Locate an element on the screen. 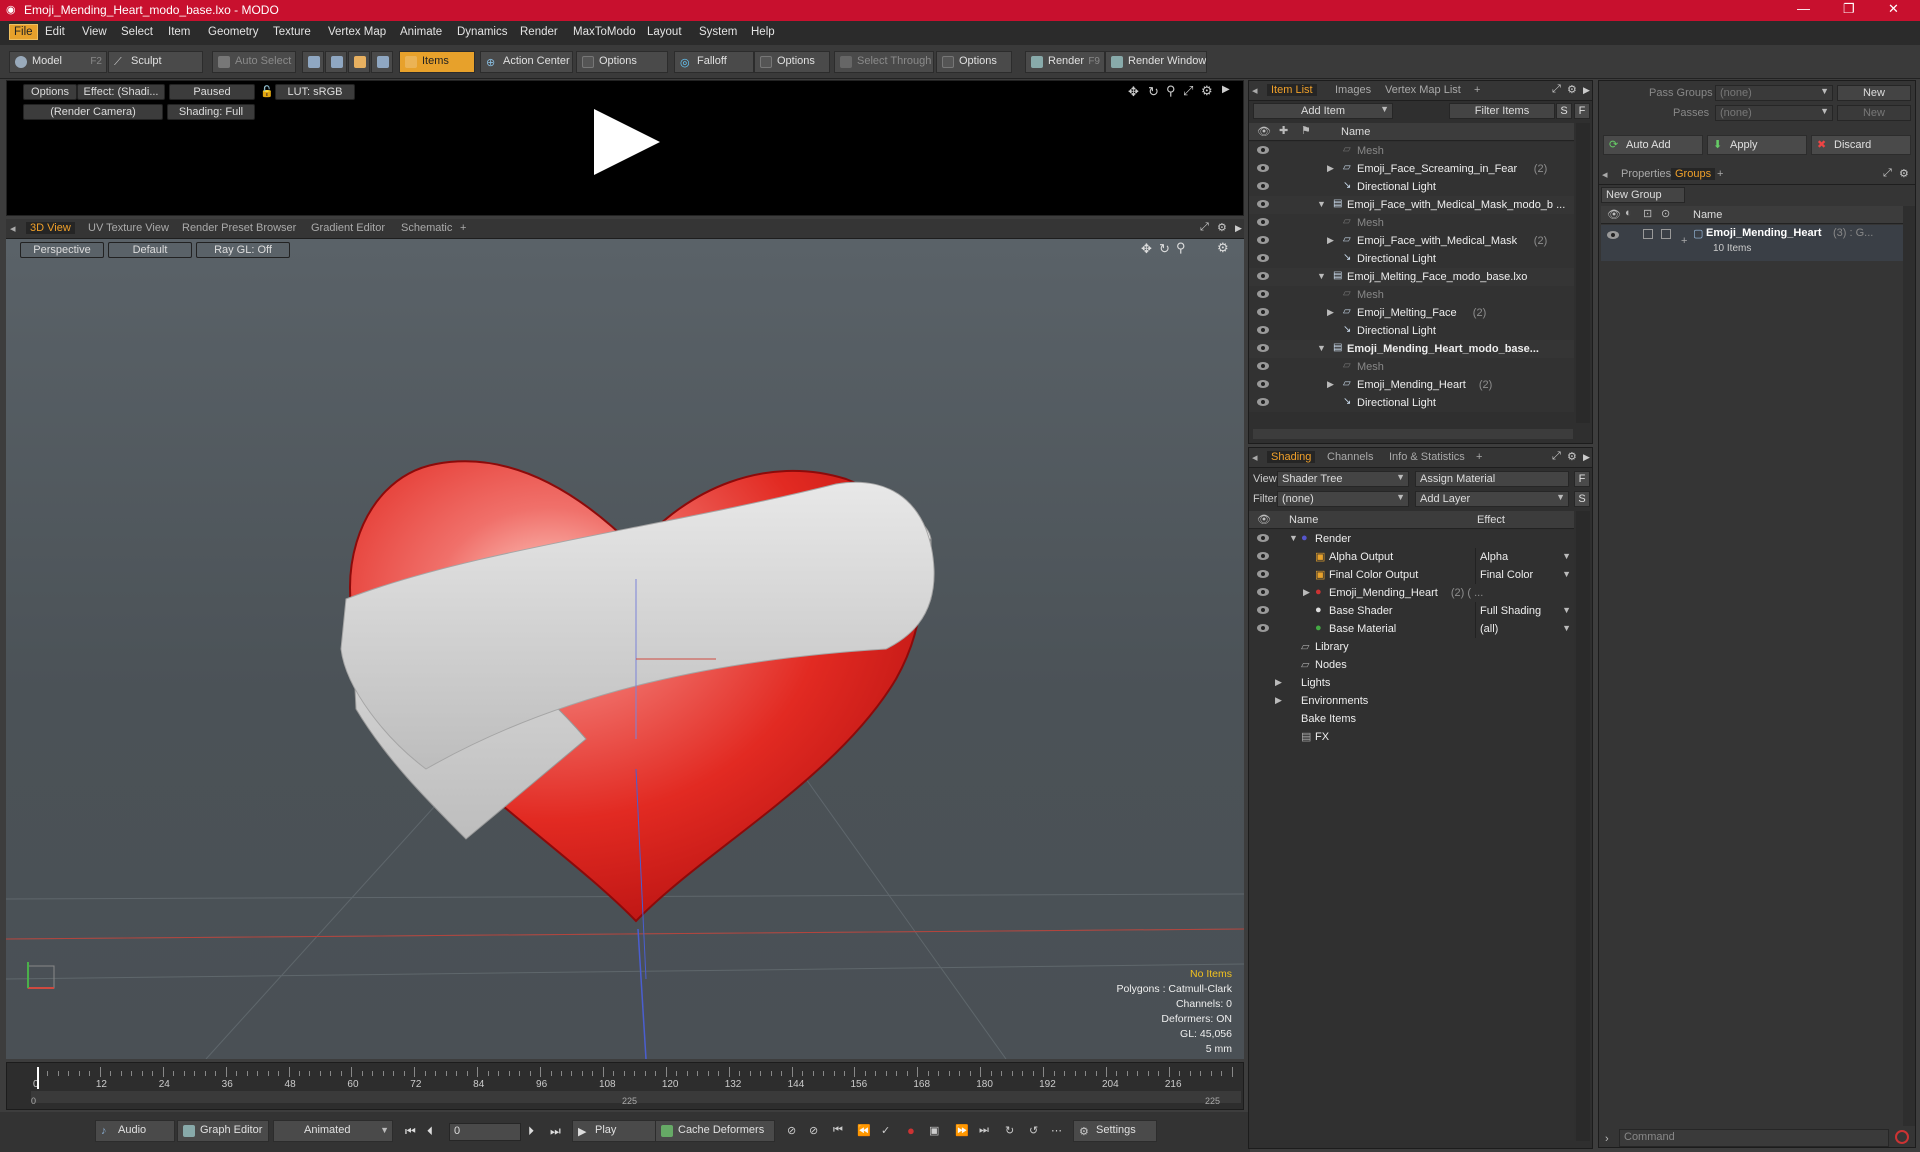  playhead is located at coordinates (38, 1078).